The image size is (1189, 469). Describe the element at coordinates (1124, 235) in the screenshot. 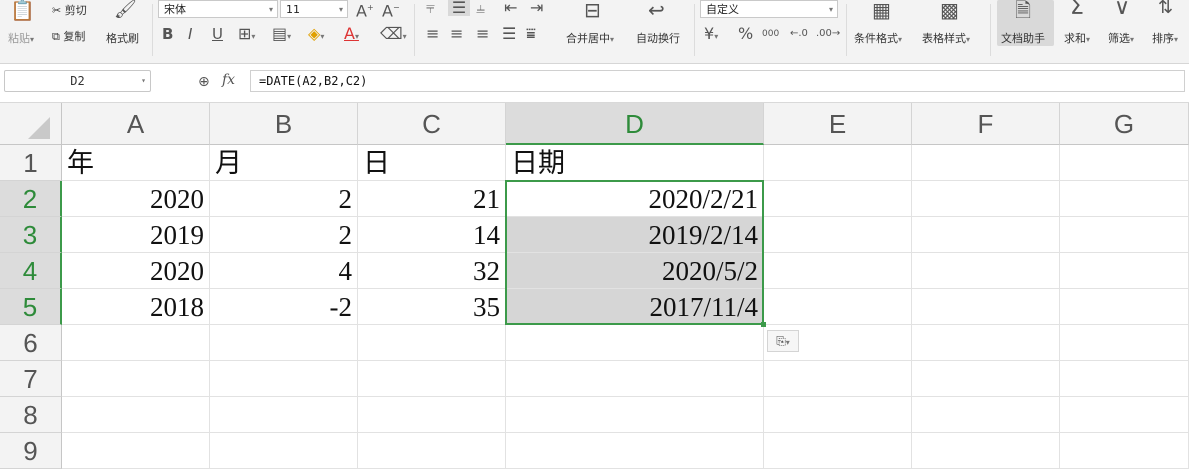

I see `cell-g3` at that location.